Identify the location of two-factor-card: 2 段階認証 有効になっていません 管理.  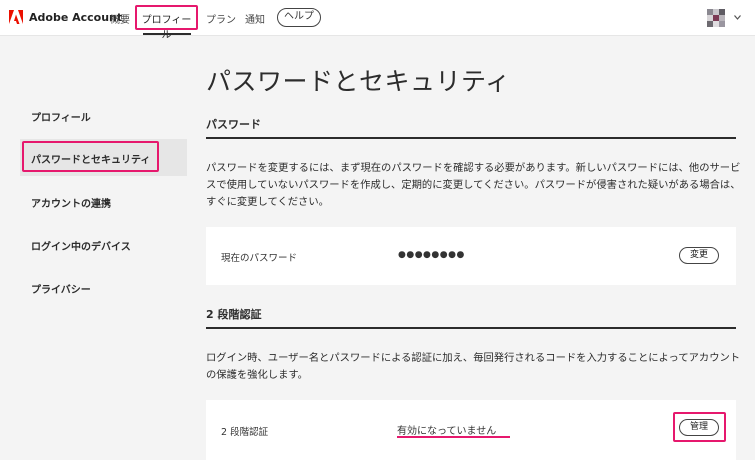
(471, 430).